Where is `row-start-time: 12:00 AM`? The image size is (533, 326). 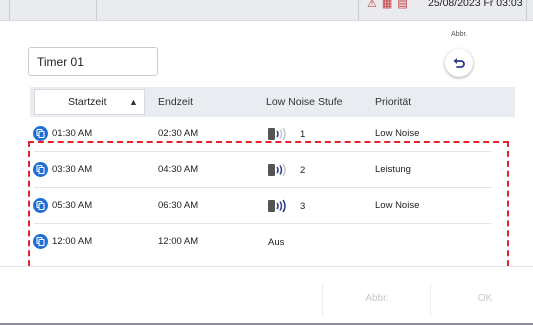
row-start-time: 12:00 AM is located at coordinates (72, 241).